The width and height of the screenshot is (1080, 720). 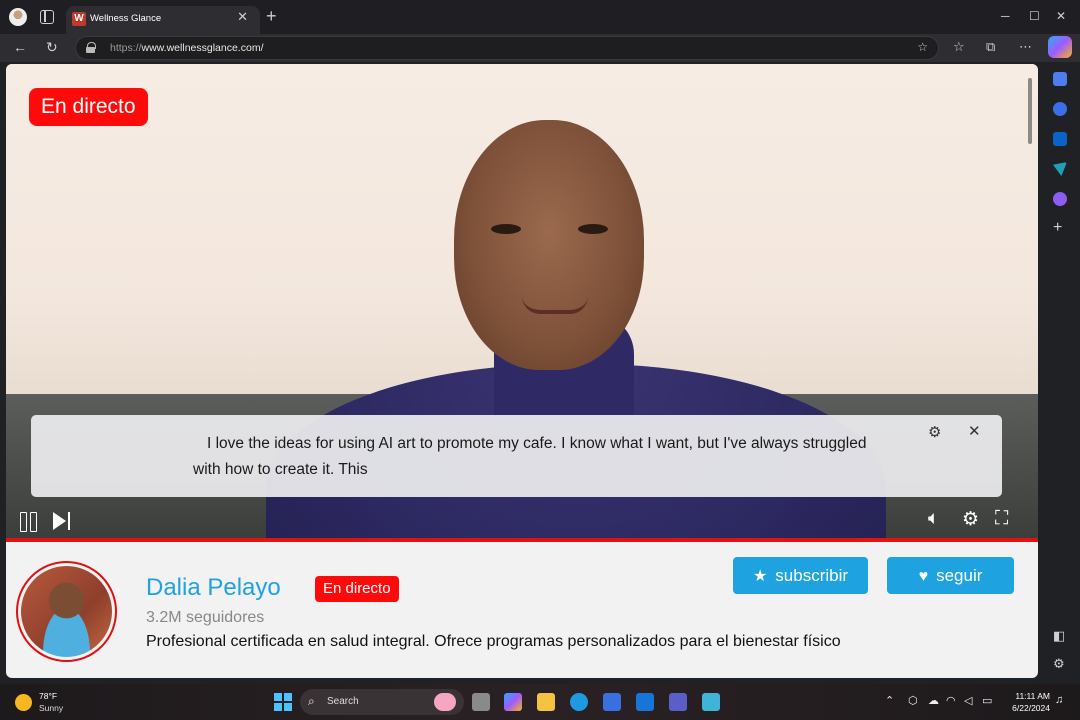 I want to click on clock-time: 11:11 AM, so click(x=1028, y=696).